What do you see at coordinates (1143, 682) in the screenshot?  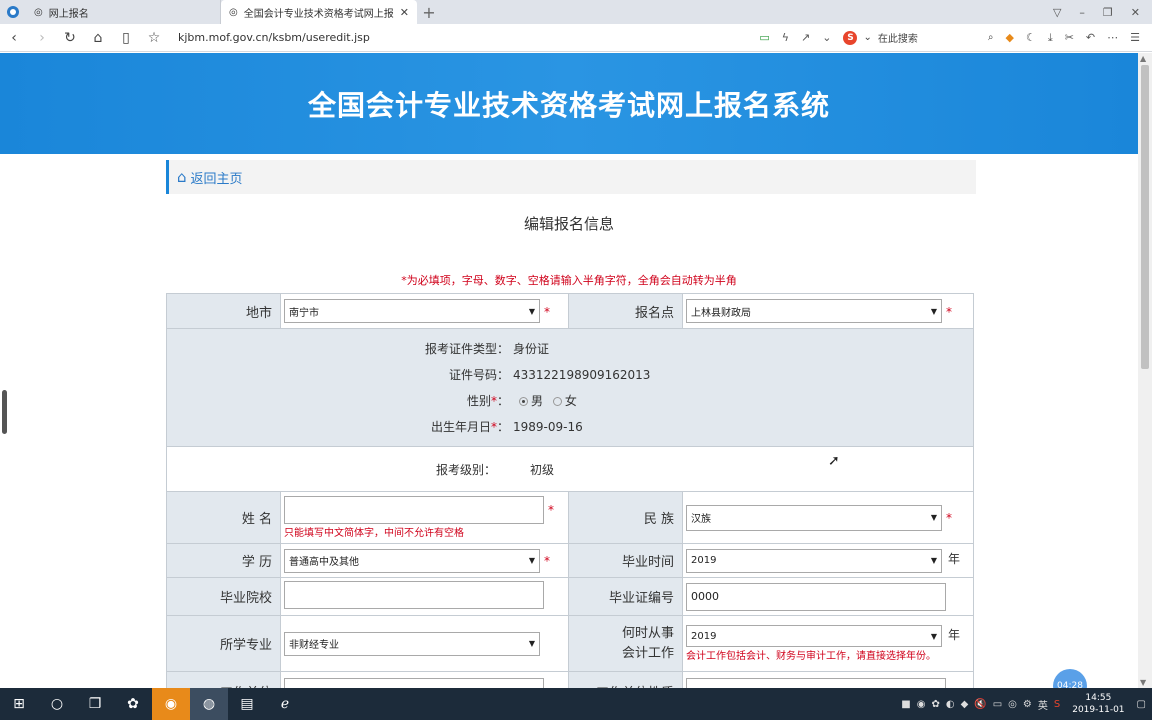 I see `scroll-down-icon: ▼` at bounding box center [1143, 682].